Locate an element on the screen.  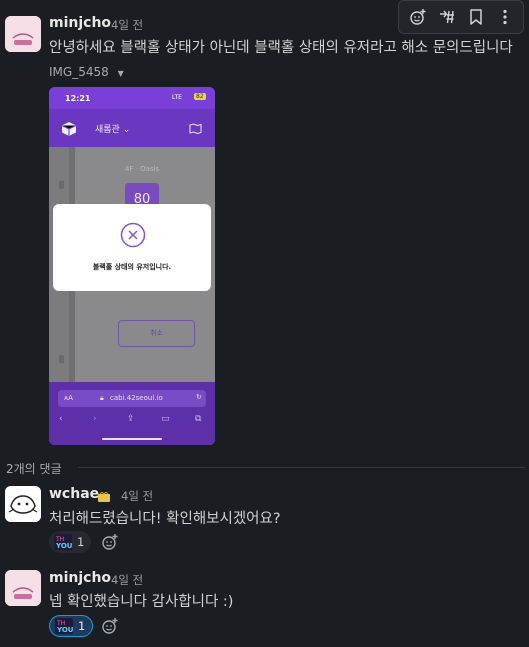
message-actions-toolbar is located at coordinates (461, 17).